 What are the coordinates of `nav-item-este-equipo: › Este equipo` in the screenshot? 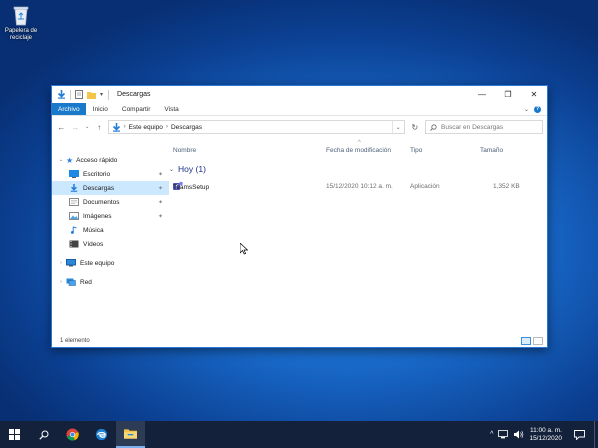 It's located at (110, 263).